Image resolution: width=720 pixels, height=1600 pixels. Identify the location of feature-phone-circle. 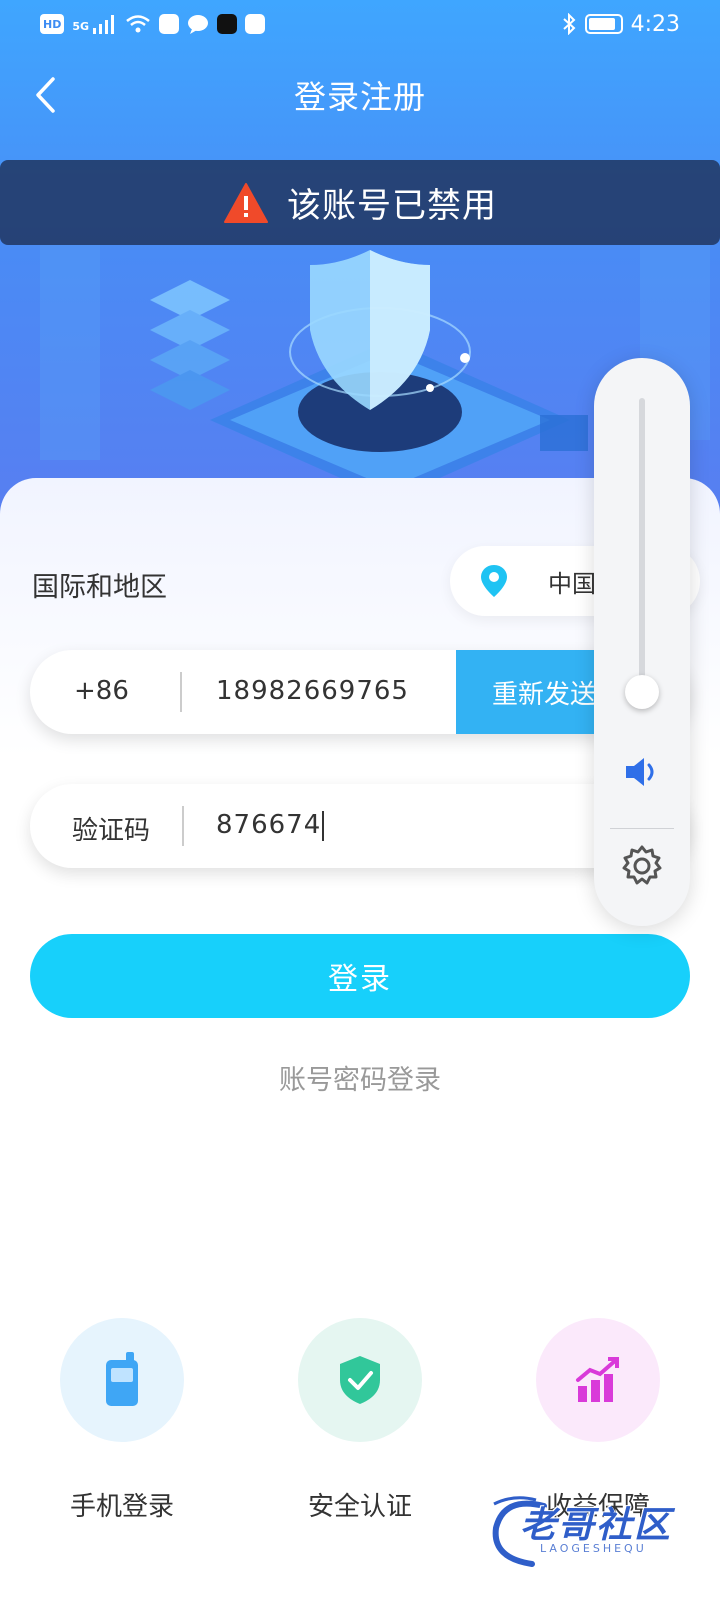
(122, 1380).